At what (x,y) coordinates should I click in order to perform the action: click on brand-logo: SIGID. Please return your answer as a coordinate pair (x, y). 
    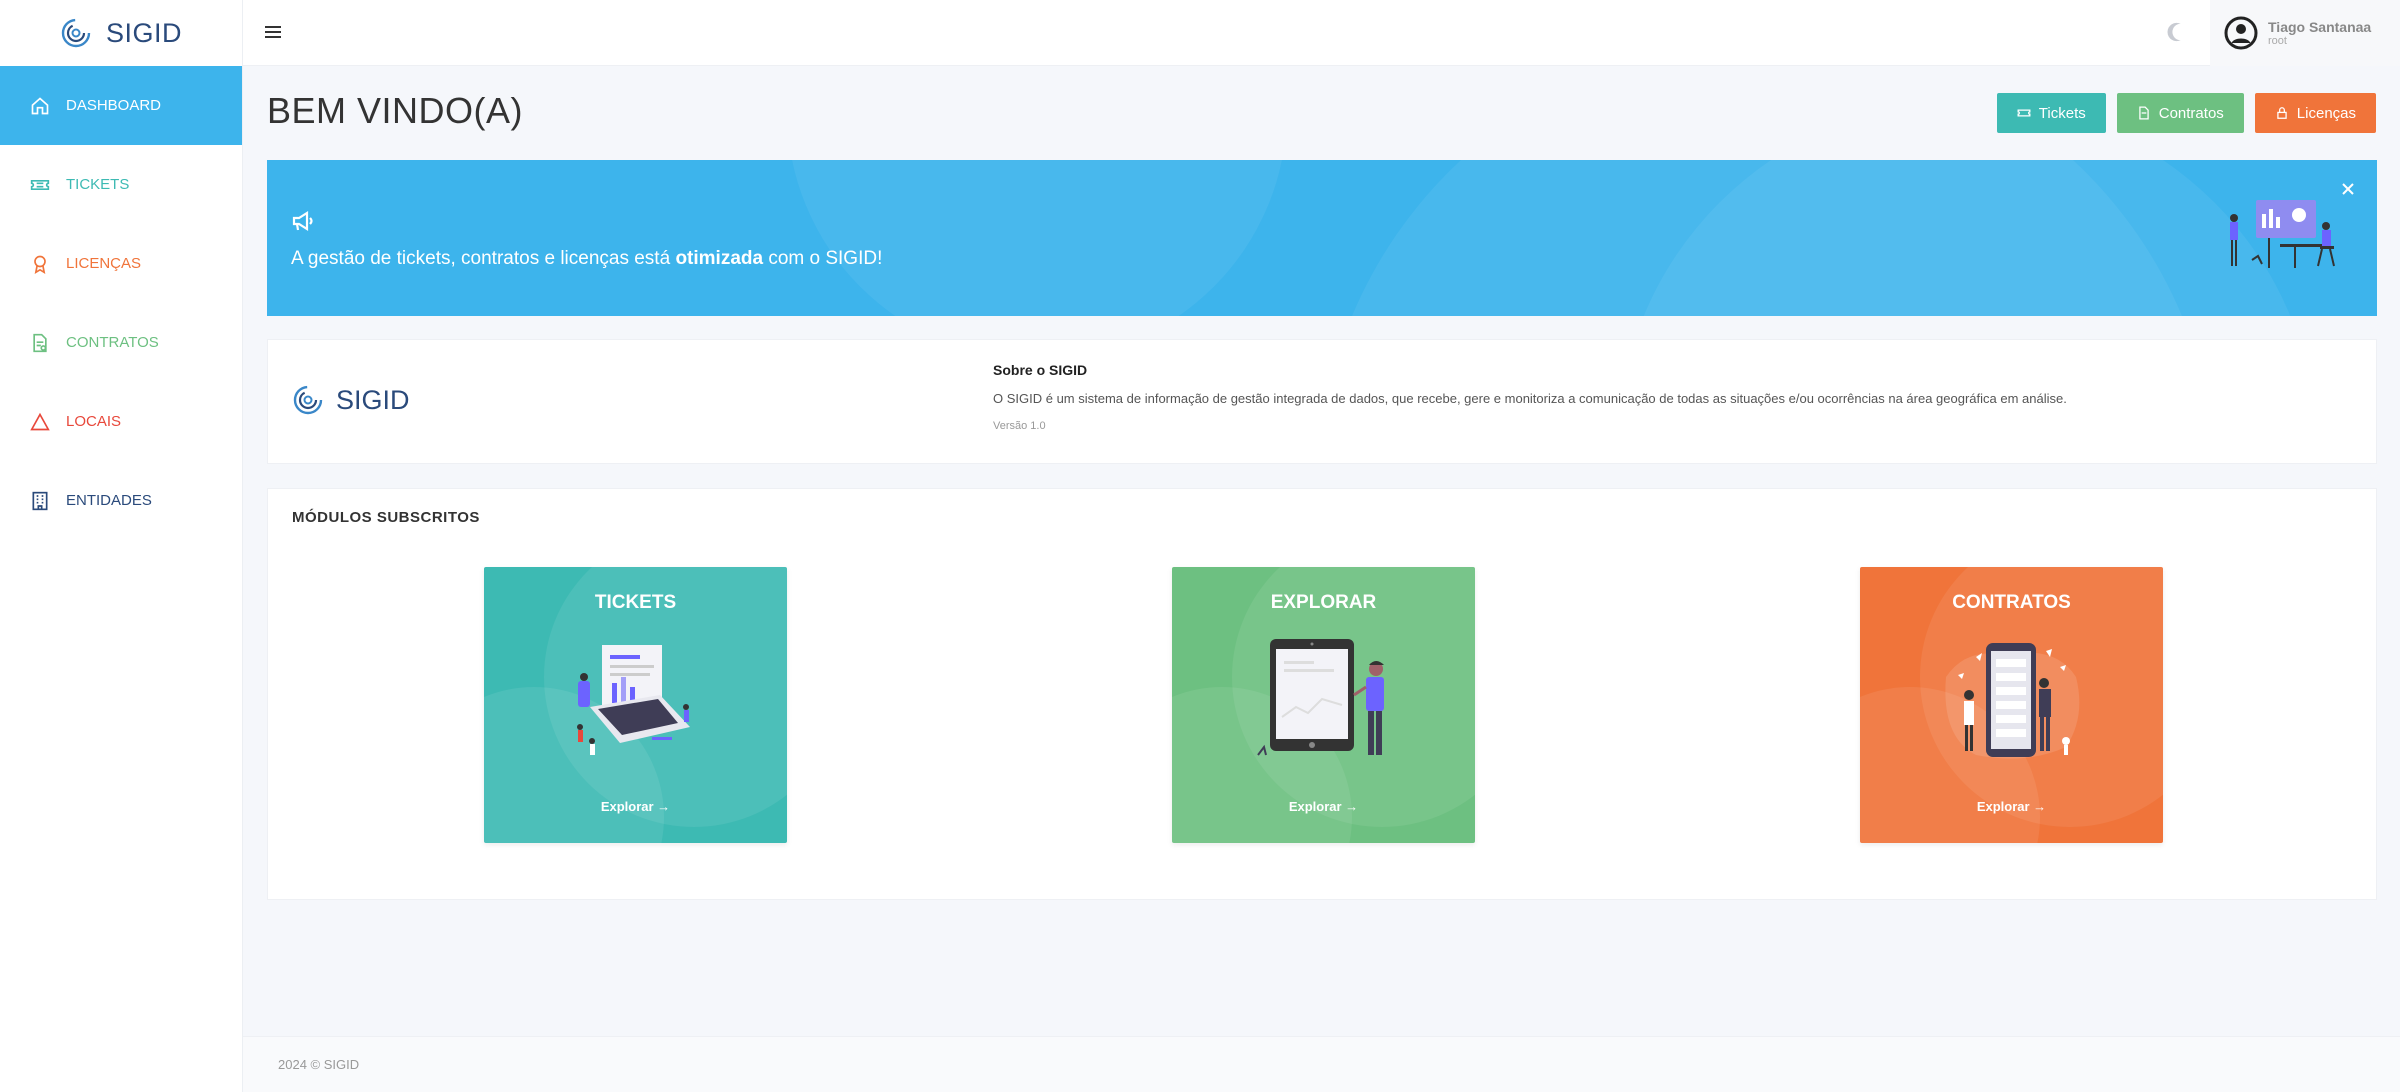
    Looking at the image, I should click on (121, 33).